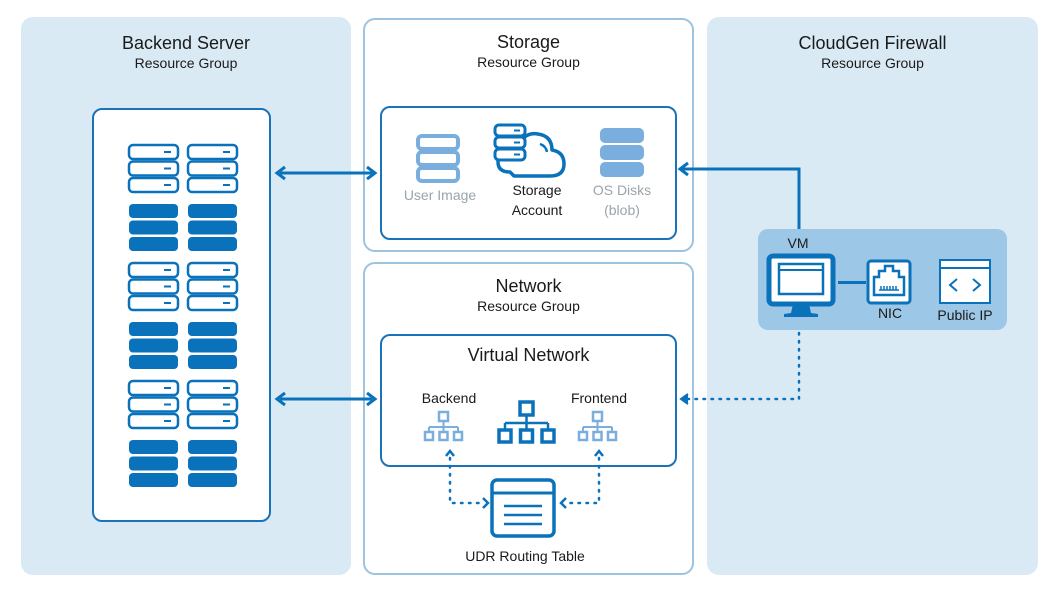  What do you see at coordinates (872, 63) in the screenshot?
I see `firewall-group-subtitle: Resource Group` at bounding box center [872, 63].